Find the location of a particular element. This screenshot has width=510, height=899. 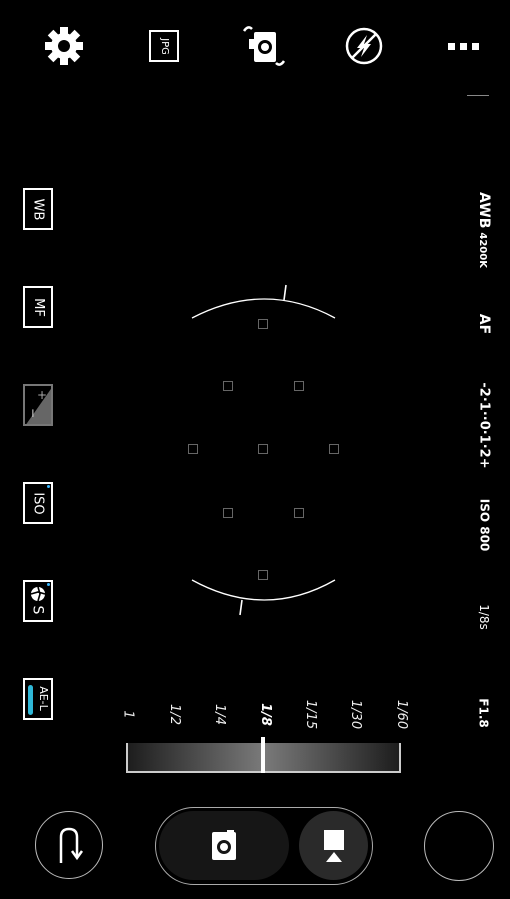

shutter-speed-slider is located at coordinates (263, 755).